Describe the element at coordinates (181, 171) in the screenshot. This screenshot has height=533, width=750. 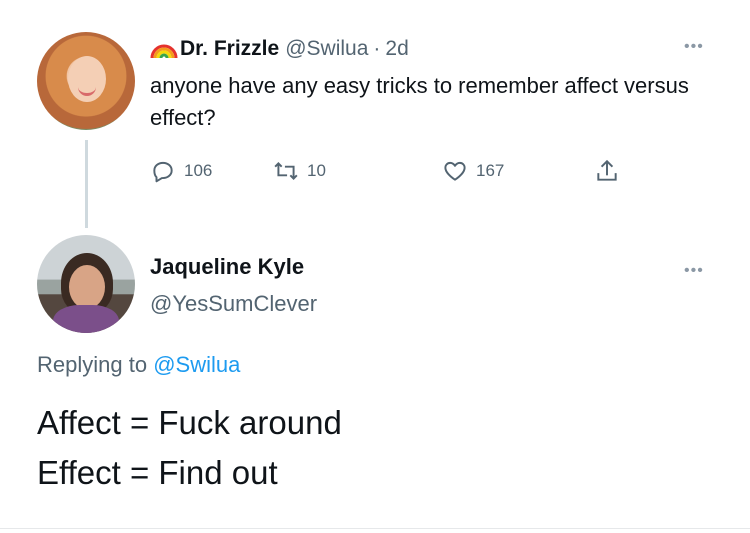
I see `reply-button: 106` at that location.